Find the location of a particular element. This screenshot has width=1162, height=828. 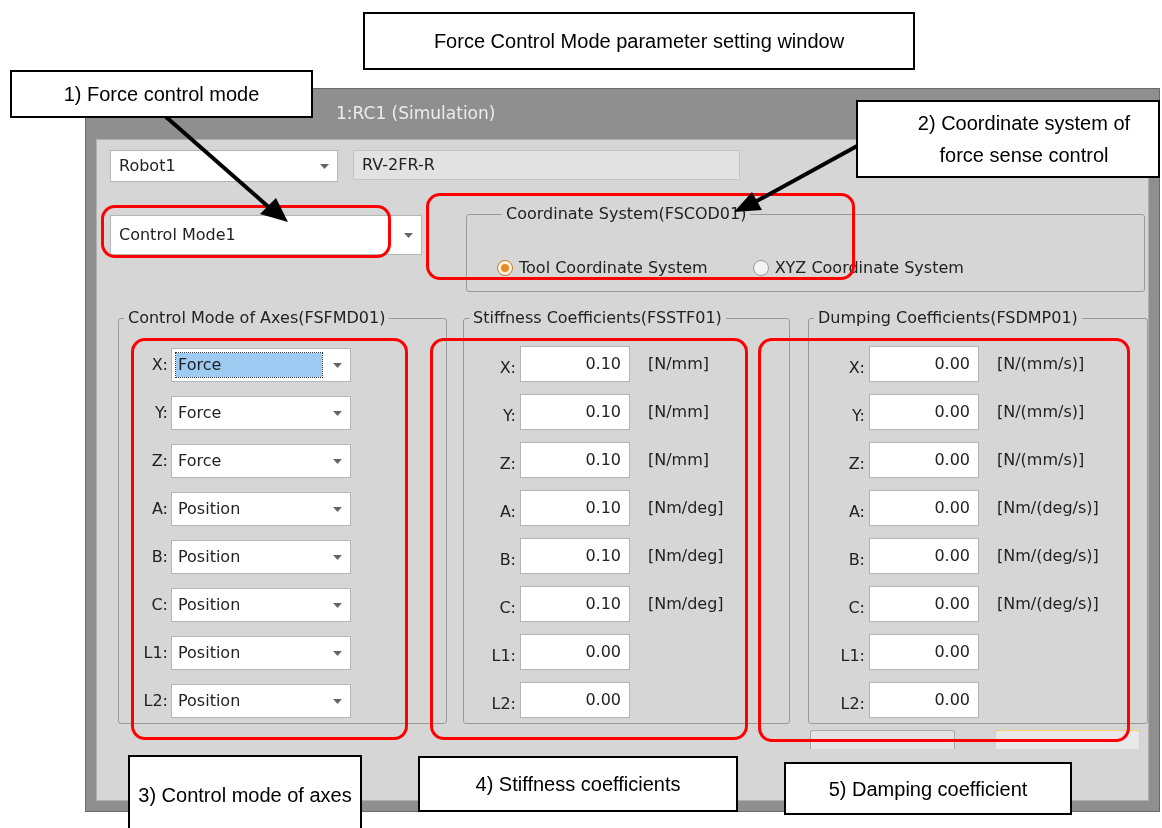

callout-label: 1) Force control mode is located at coordinates (161, 94).